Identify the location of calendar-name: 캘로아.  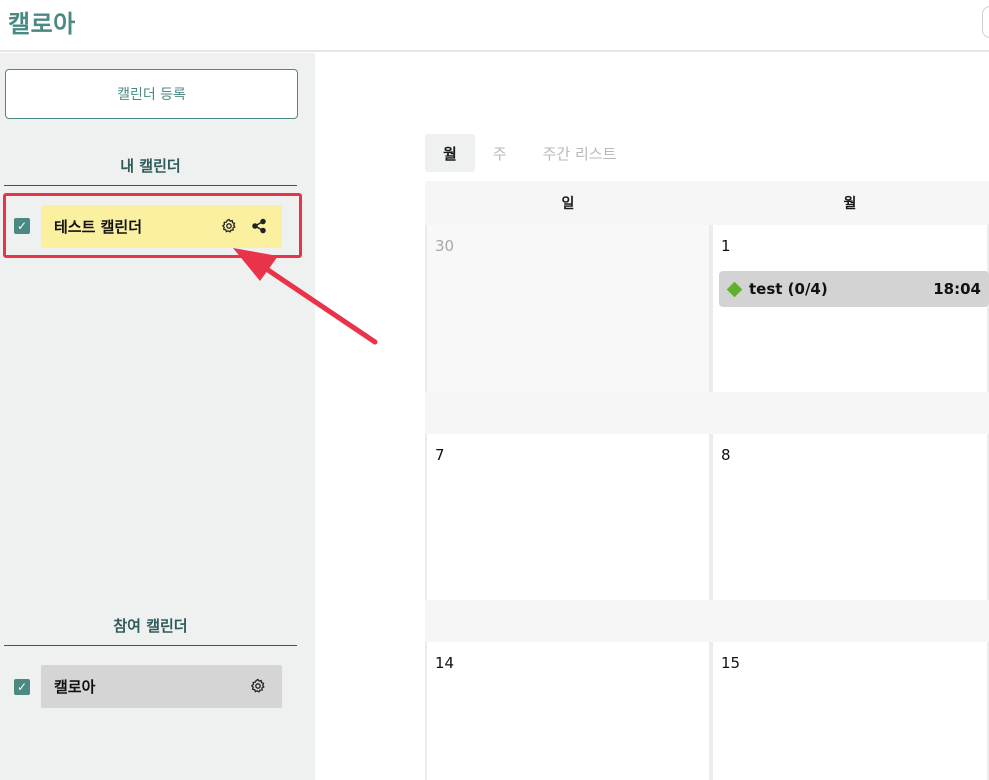
(75, 687).